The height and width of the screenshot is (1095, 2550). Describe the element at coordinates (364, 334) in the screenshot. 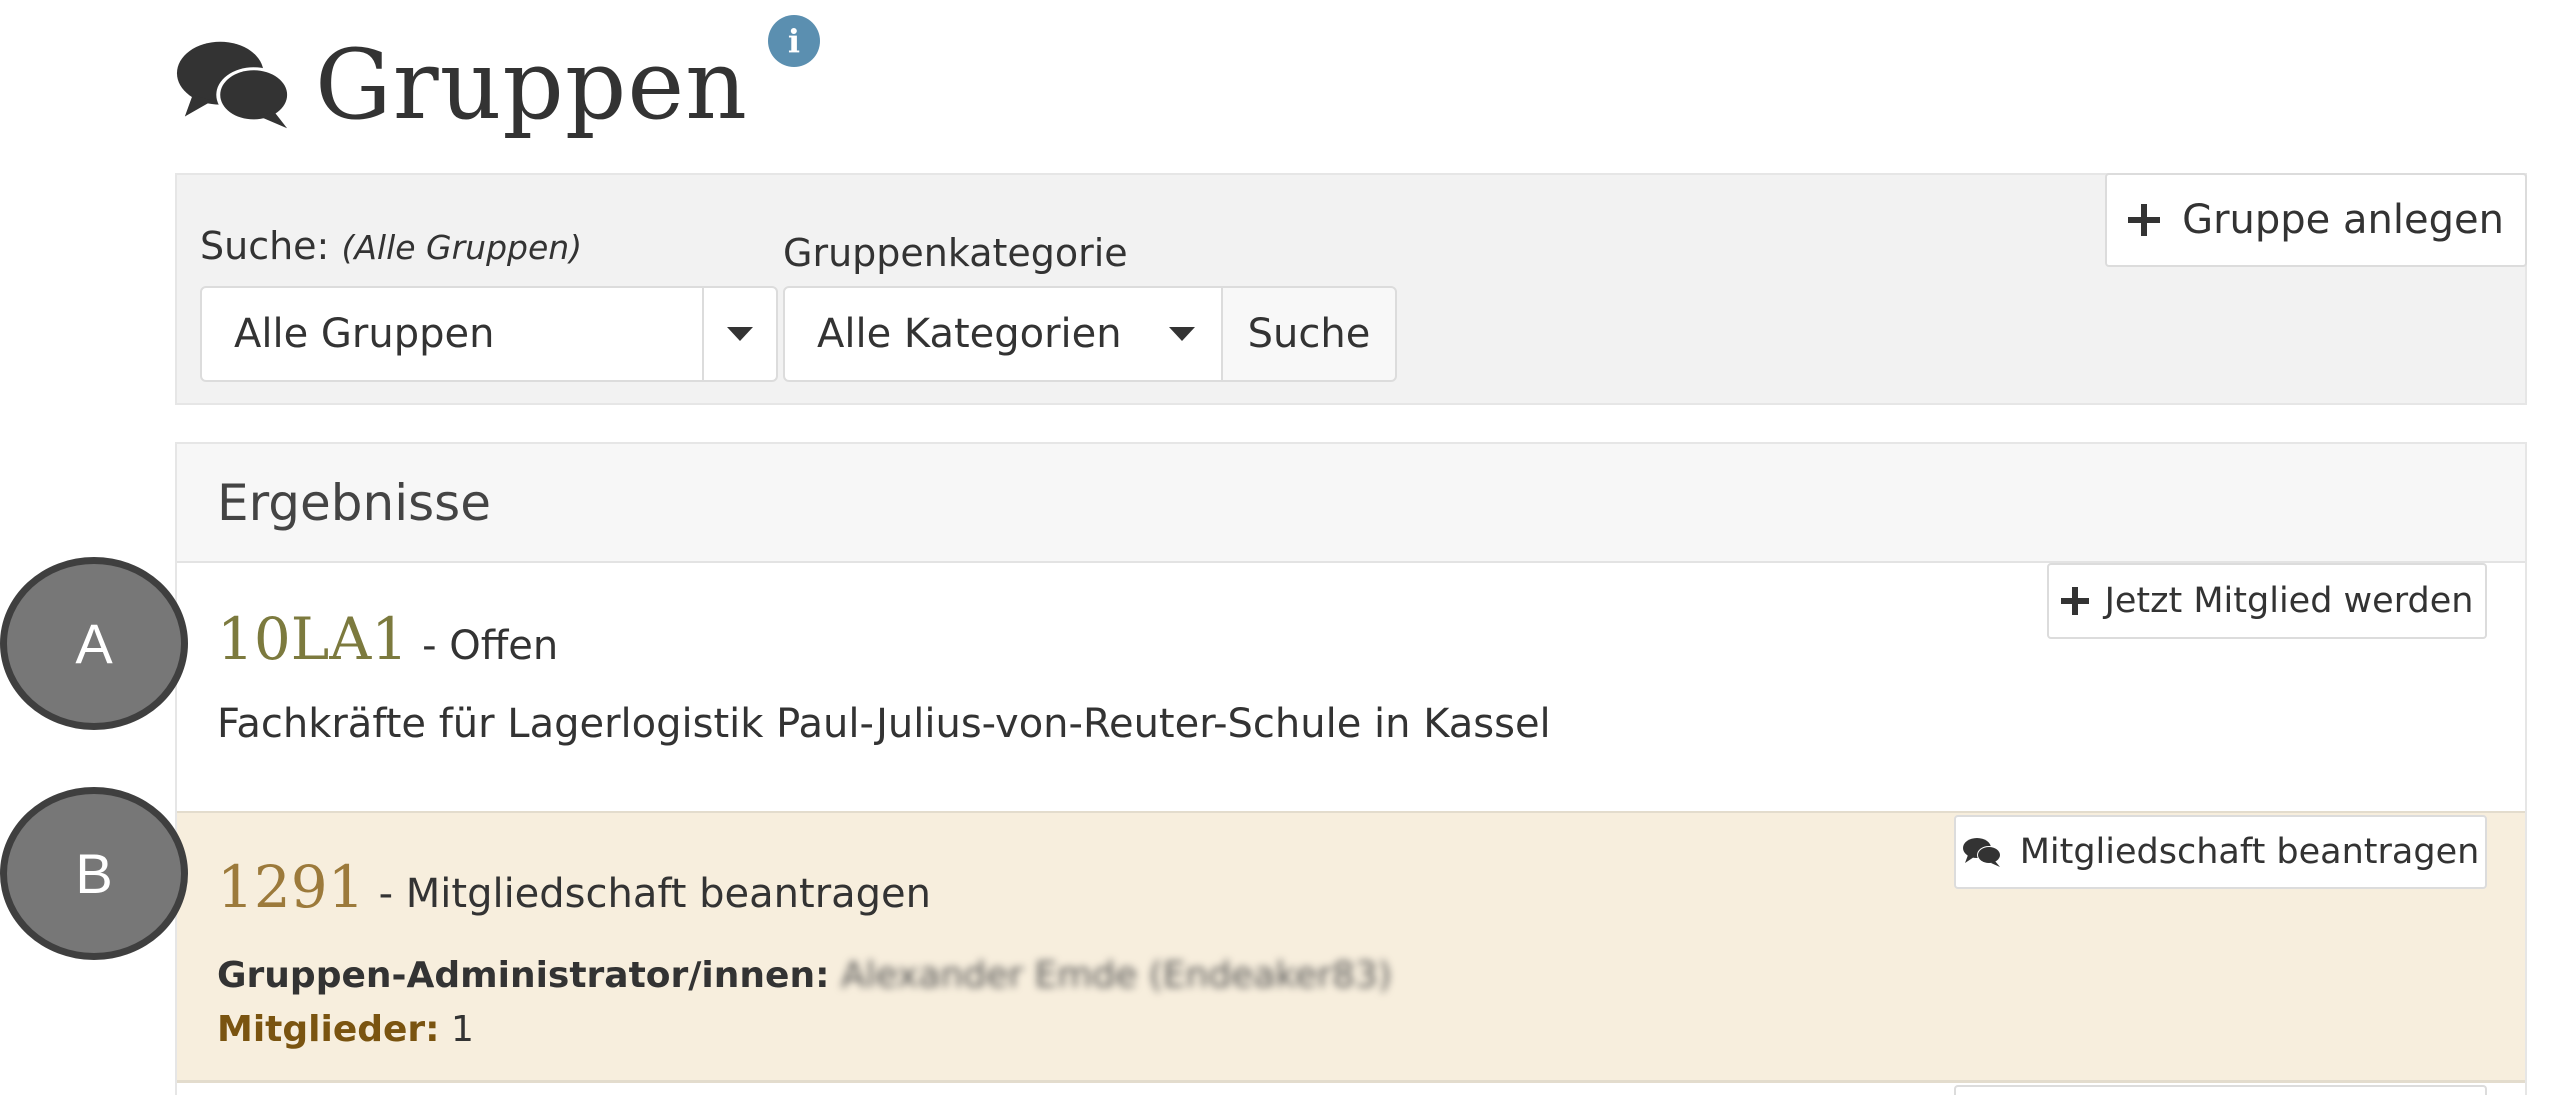

I see `search-select-value: Alle Gruppen` at that location.